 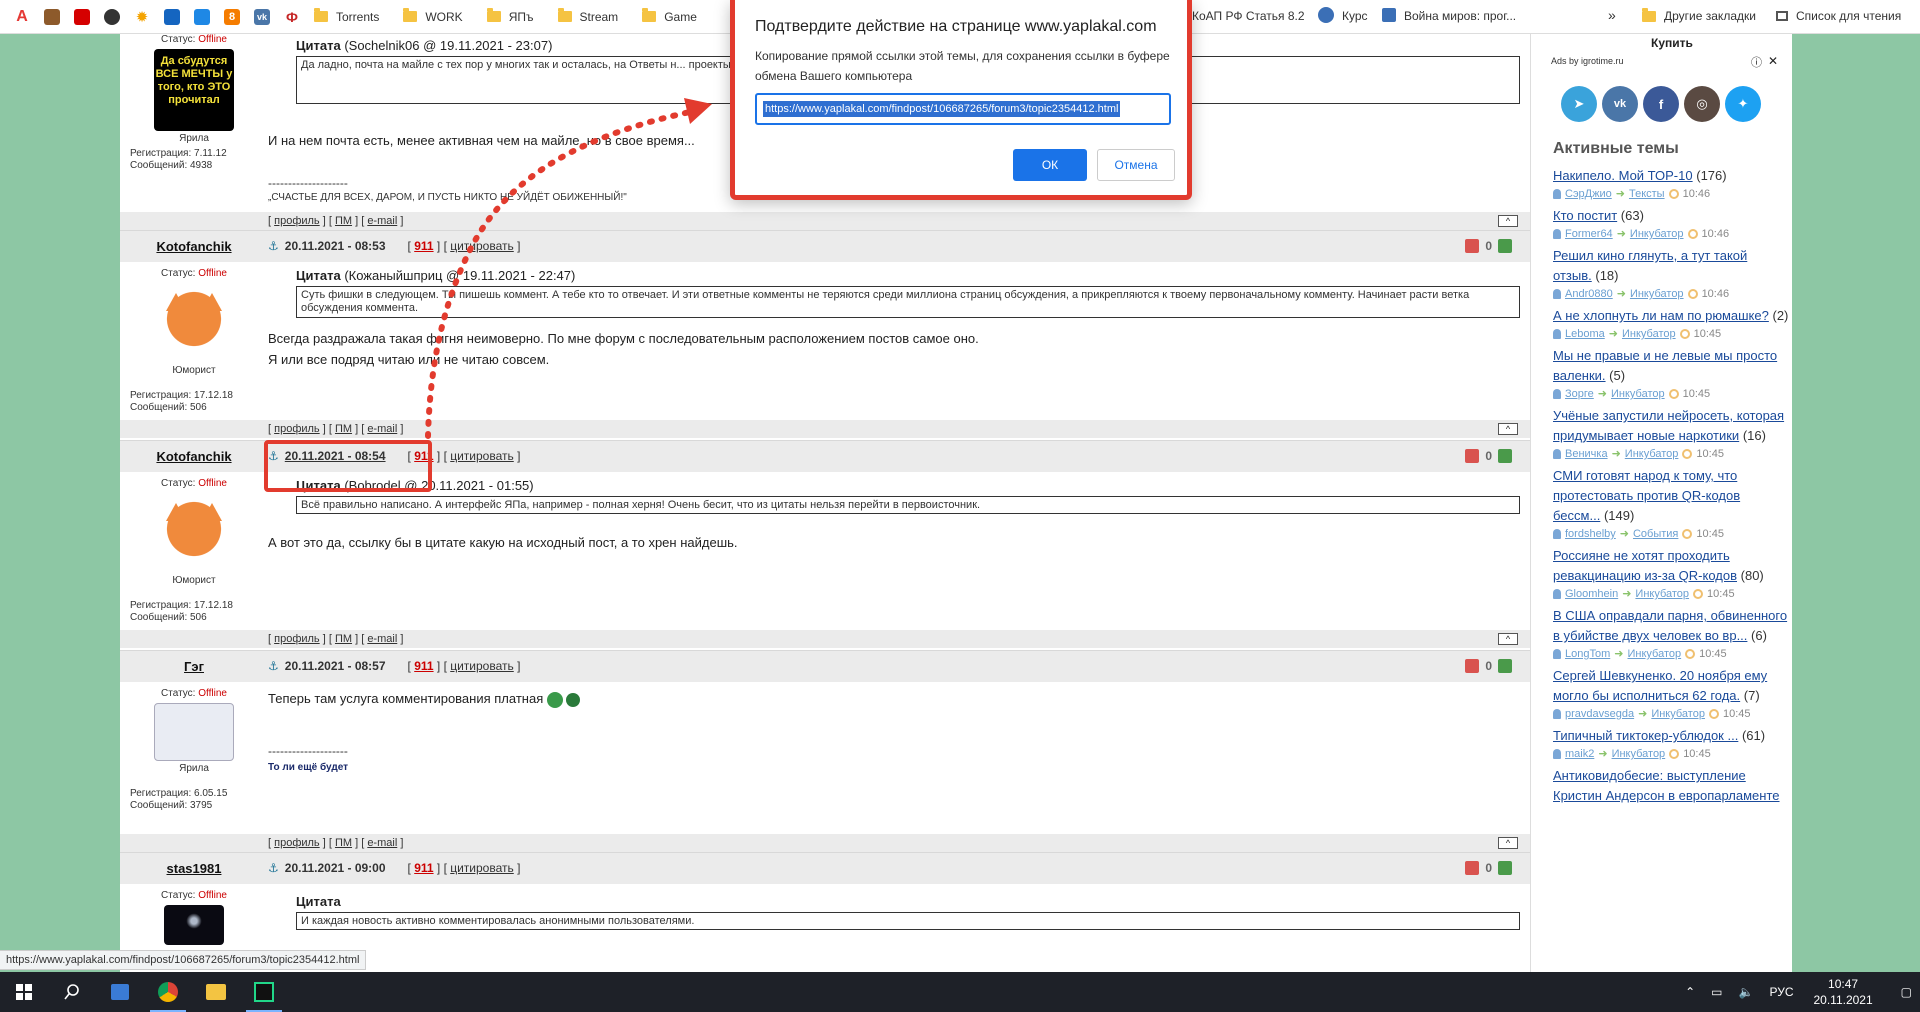 What do you see at coordinates (264, 992) in the screenshot?
I see `pycharm-icon` at bounding box center [264, 992].